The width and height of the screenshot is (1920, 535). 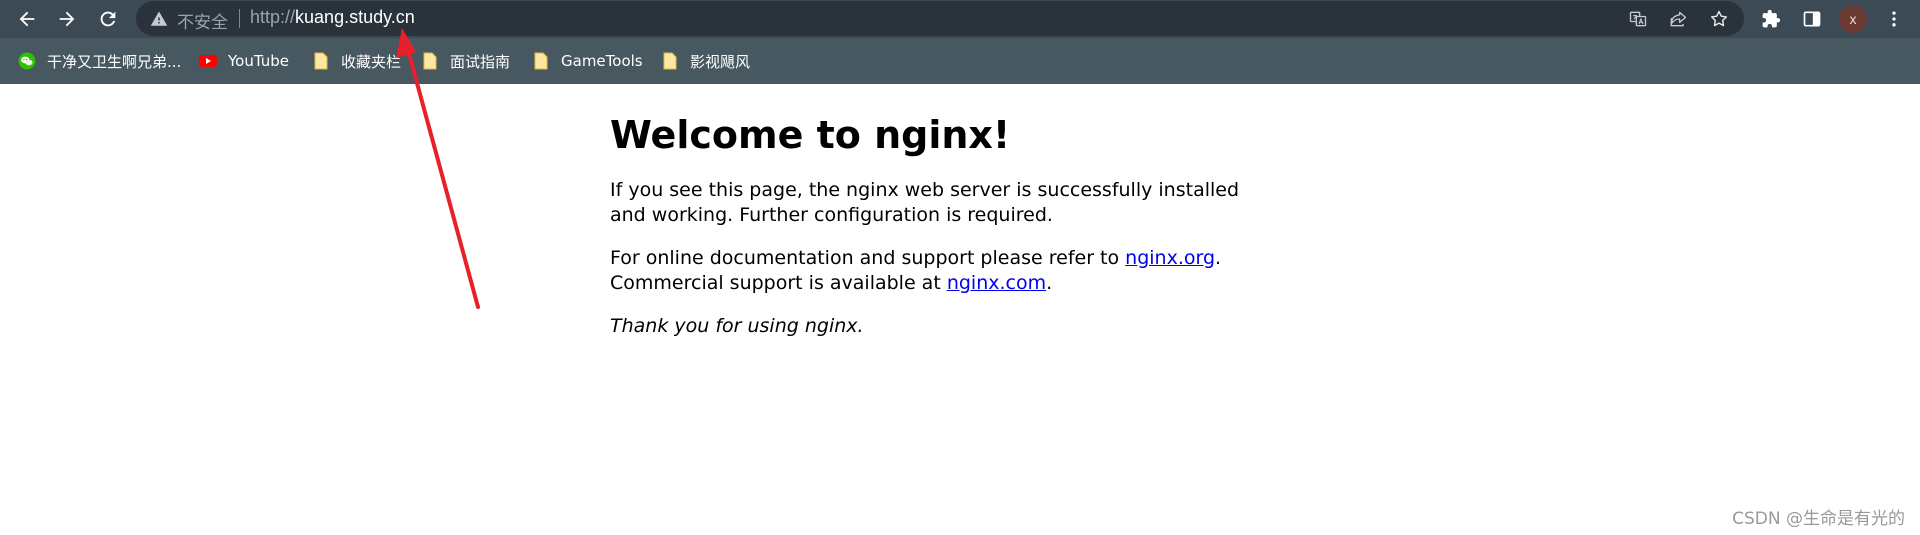 I want to click on url-scheme: http://, so click(x=273, y=17).